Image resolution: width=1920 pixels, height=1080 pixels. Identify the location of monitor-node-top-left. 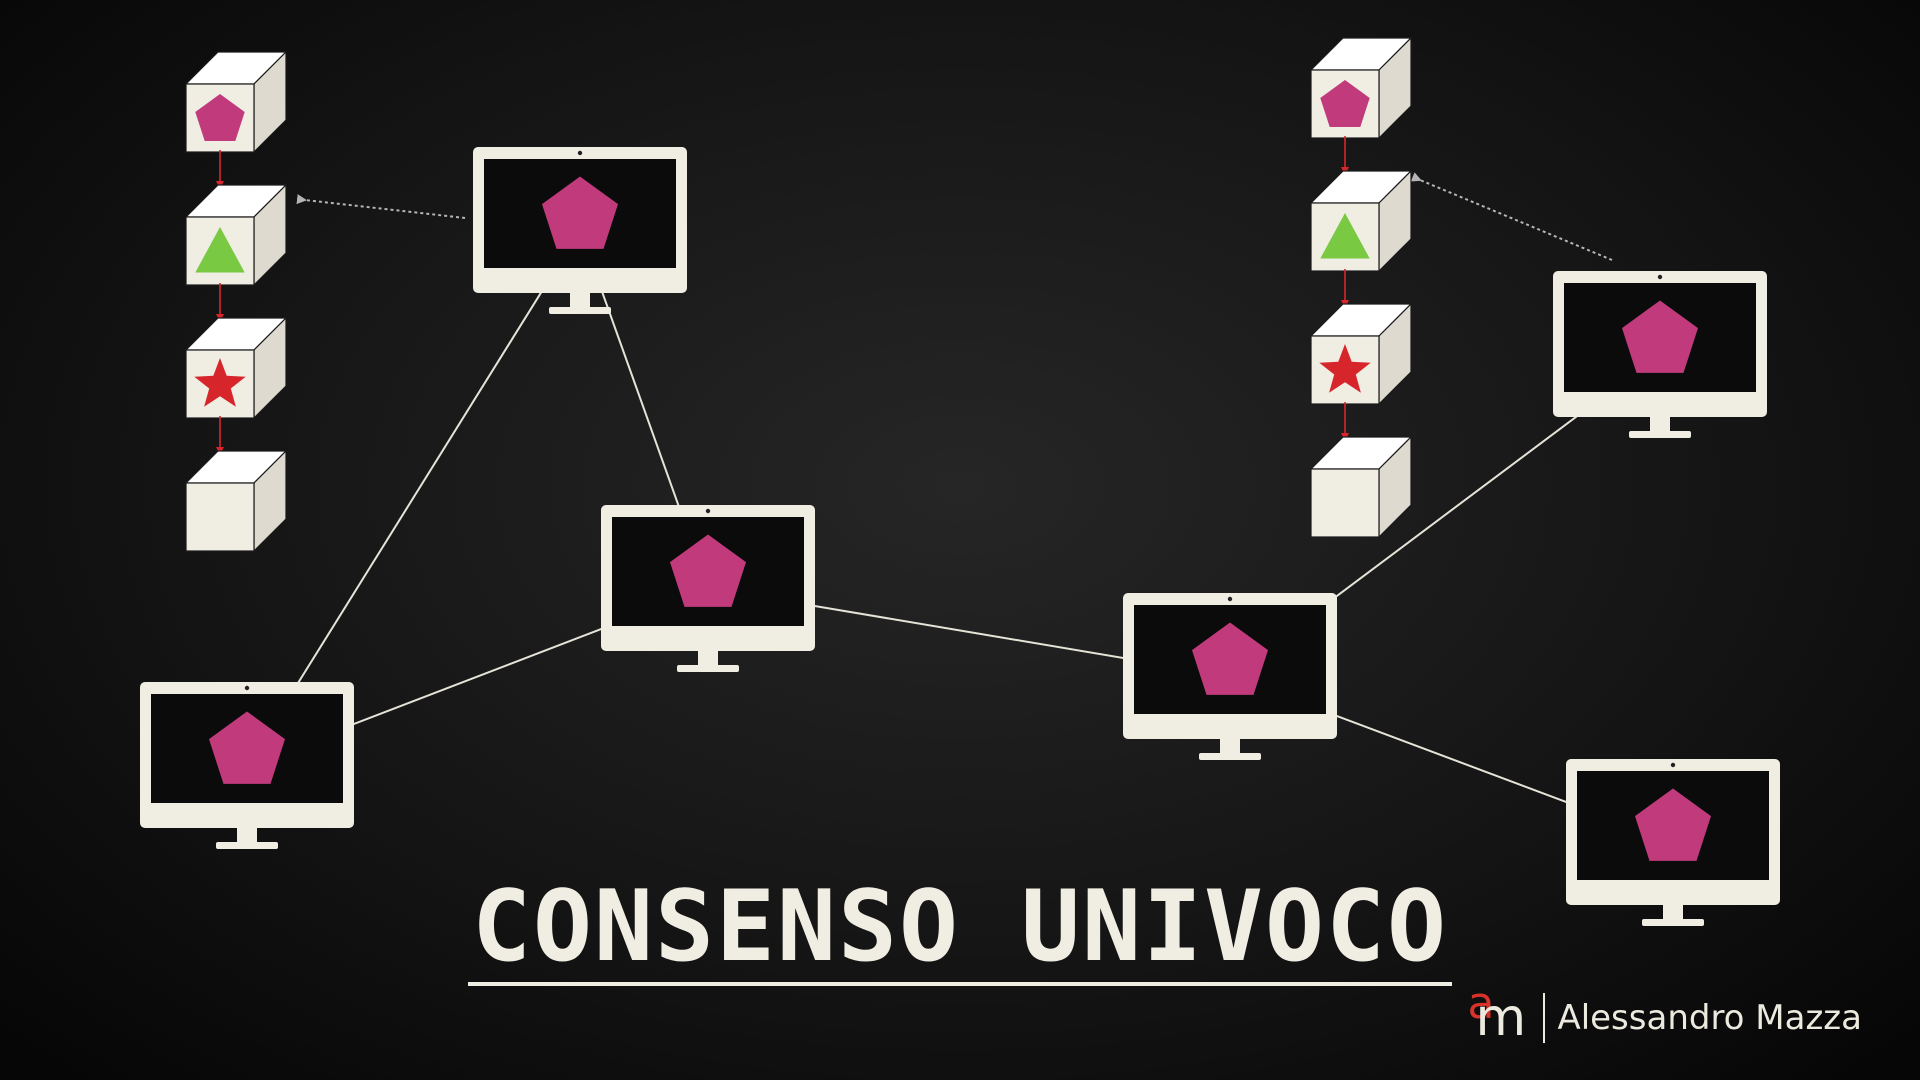
(580, 230).